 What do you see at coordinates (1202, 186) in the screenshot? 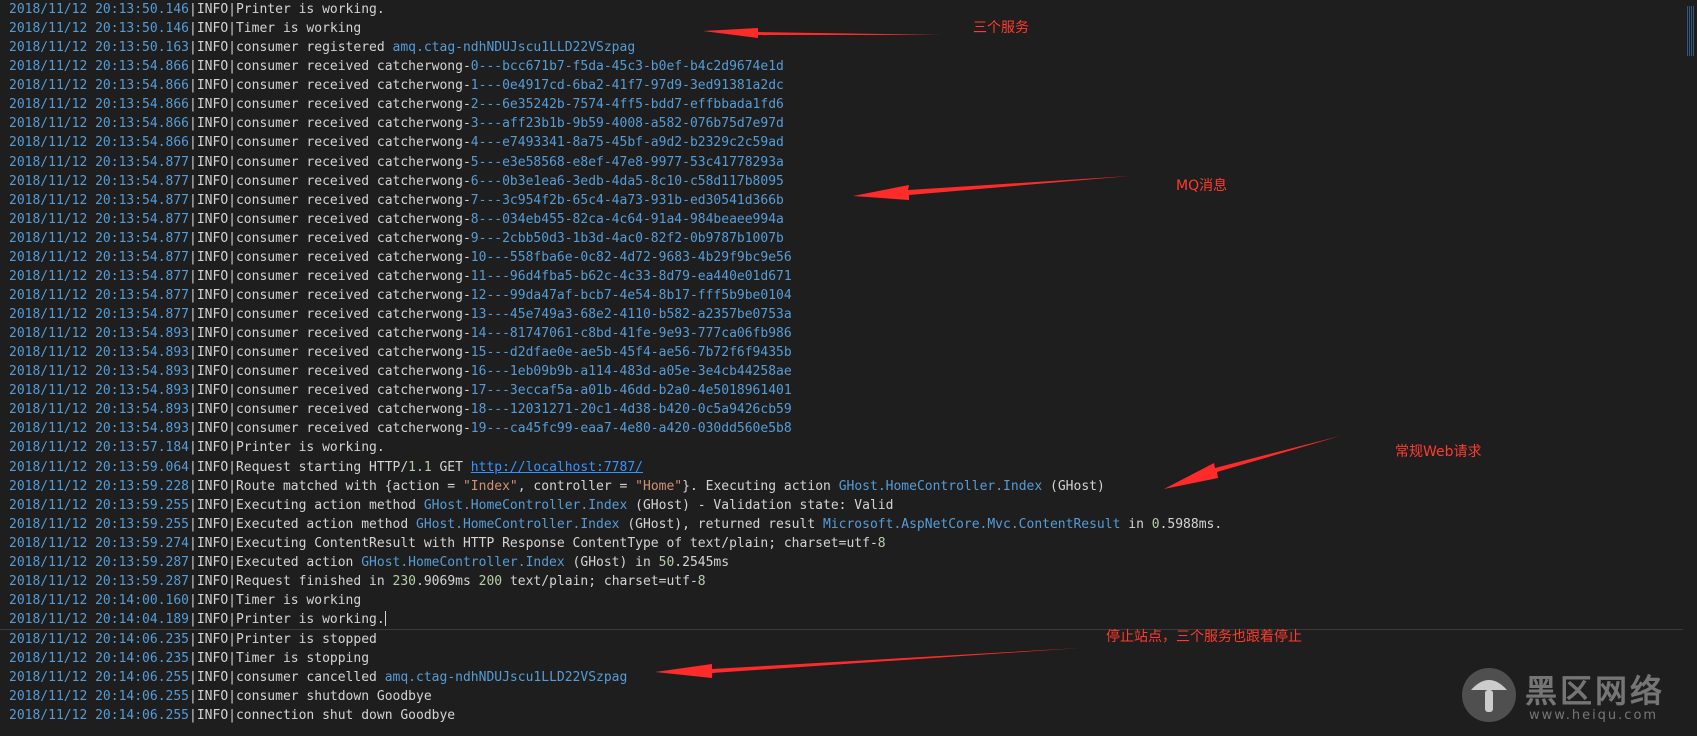
I see `annotation-mq-messages: MQ消息` at bounding box center [1202, 186].